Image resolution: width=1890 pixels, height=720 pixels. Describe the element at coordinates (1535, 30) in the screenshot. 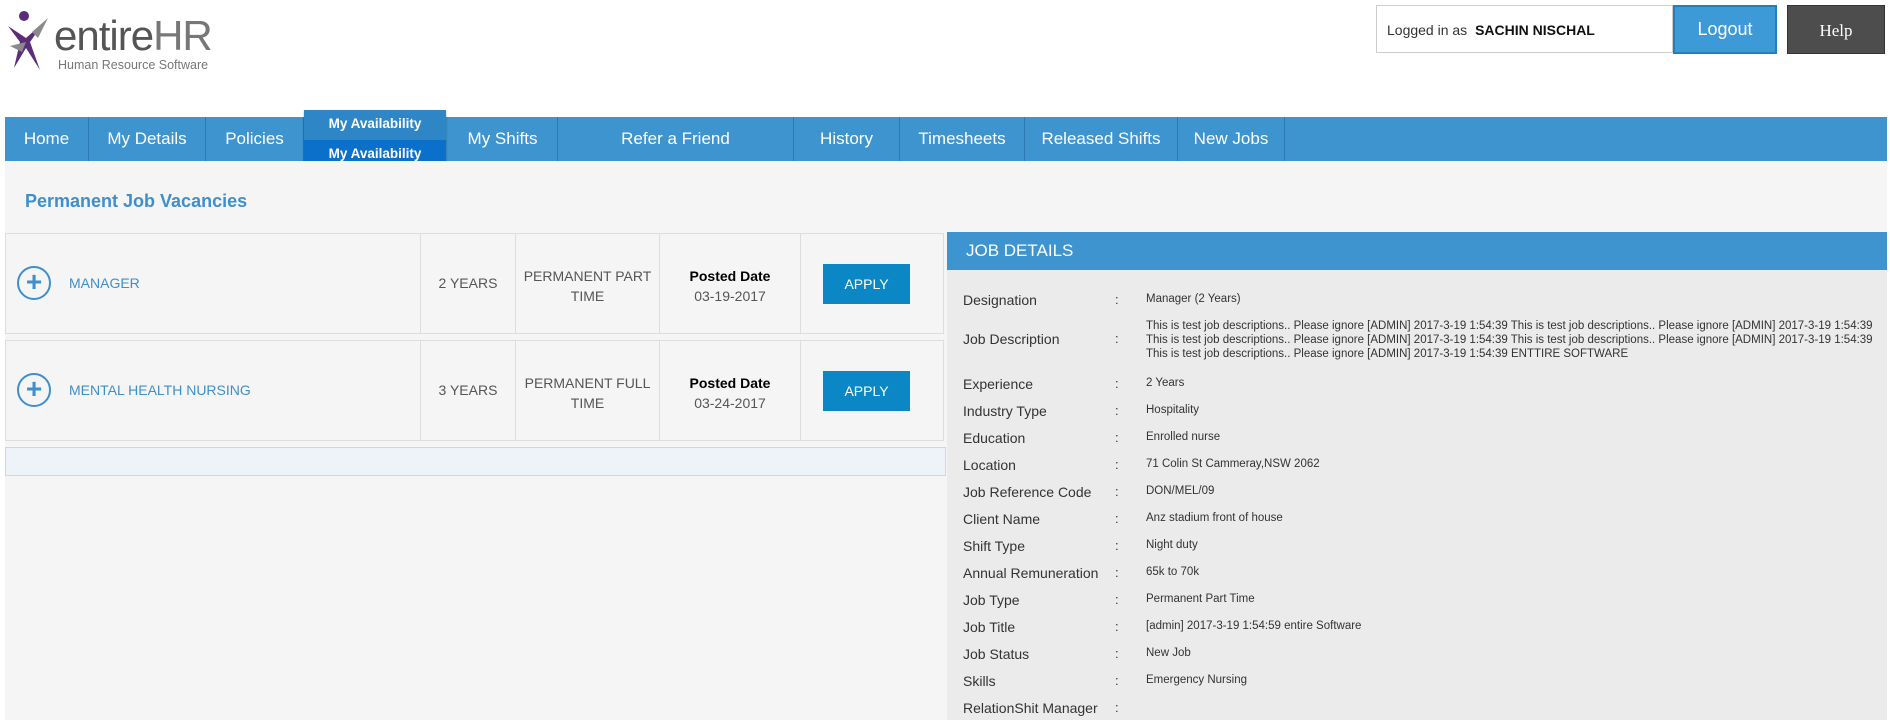

I see `username: SACHIN NISCHAL` at that location.